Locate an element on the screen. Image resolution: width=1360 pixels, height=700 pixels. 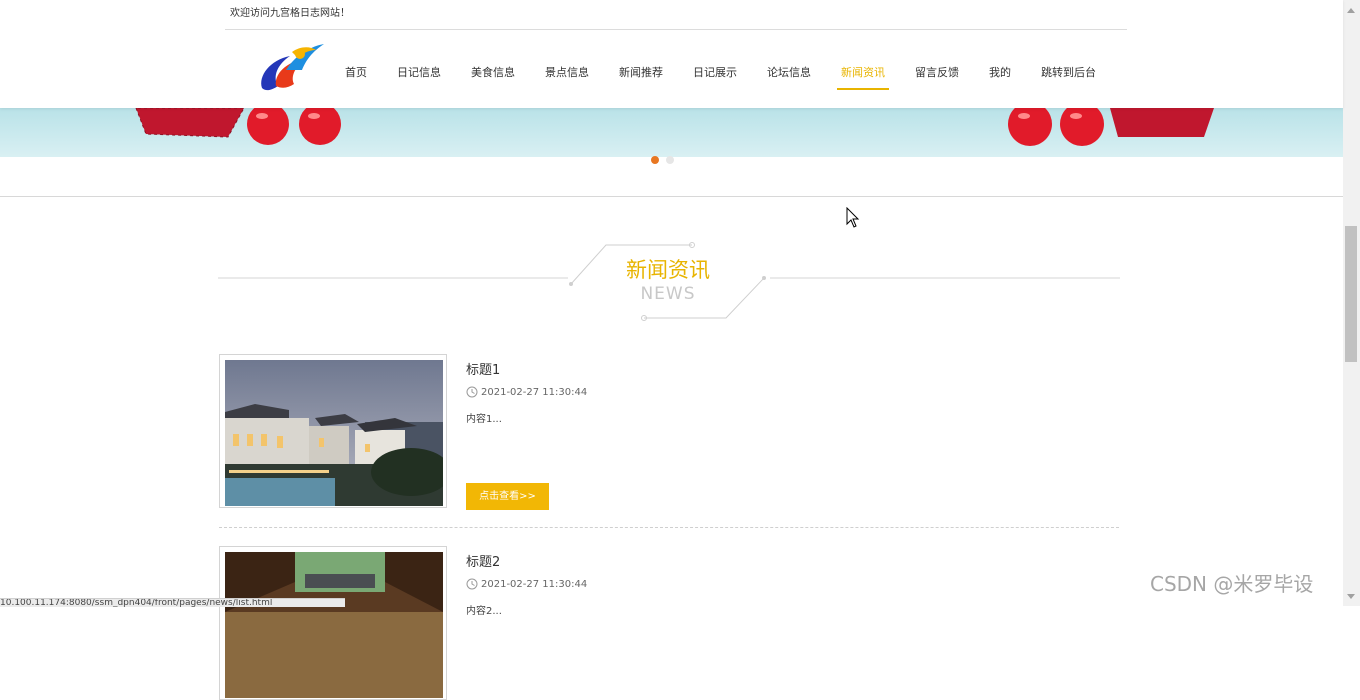
news-section-heading: 新闻资讯 NEWS is located at coordinates (669, 283).